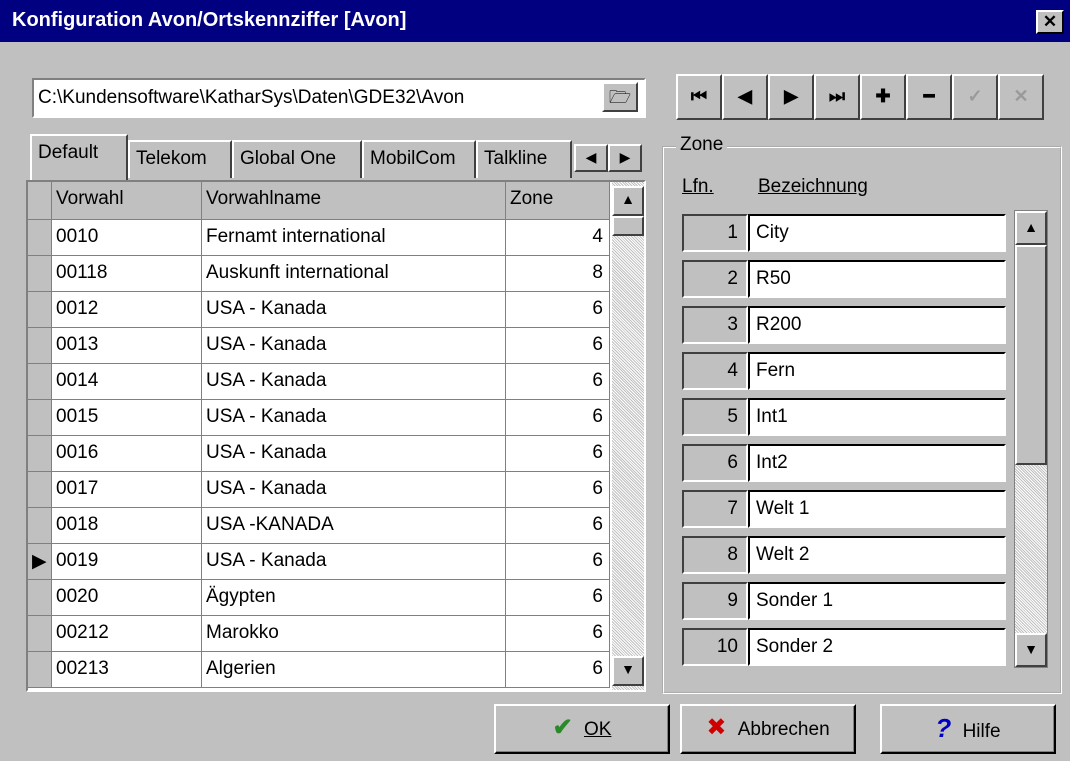  I want to click on close-button: ✕, so click(1050, 22).